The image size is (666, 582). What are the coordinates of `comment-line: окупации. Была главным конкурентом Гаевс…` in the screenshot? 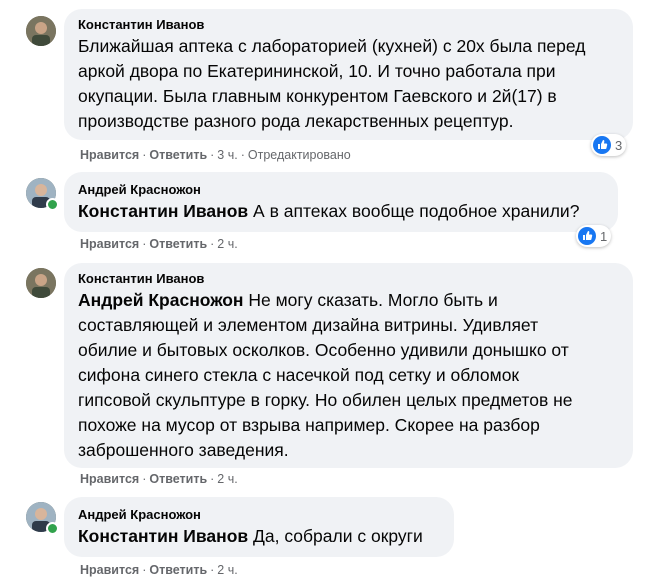 It's located at (317, 96).